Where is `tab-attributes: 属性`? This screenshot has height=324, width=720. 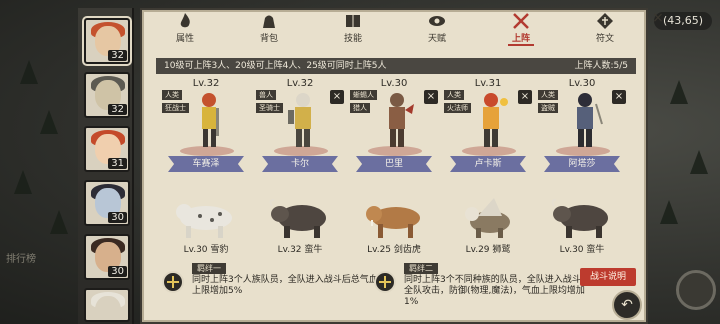 tab-attributes: 属性 is located at coordinates (185, 27).